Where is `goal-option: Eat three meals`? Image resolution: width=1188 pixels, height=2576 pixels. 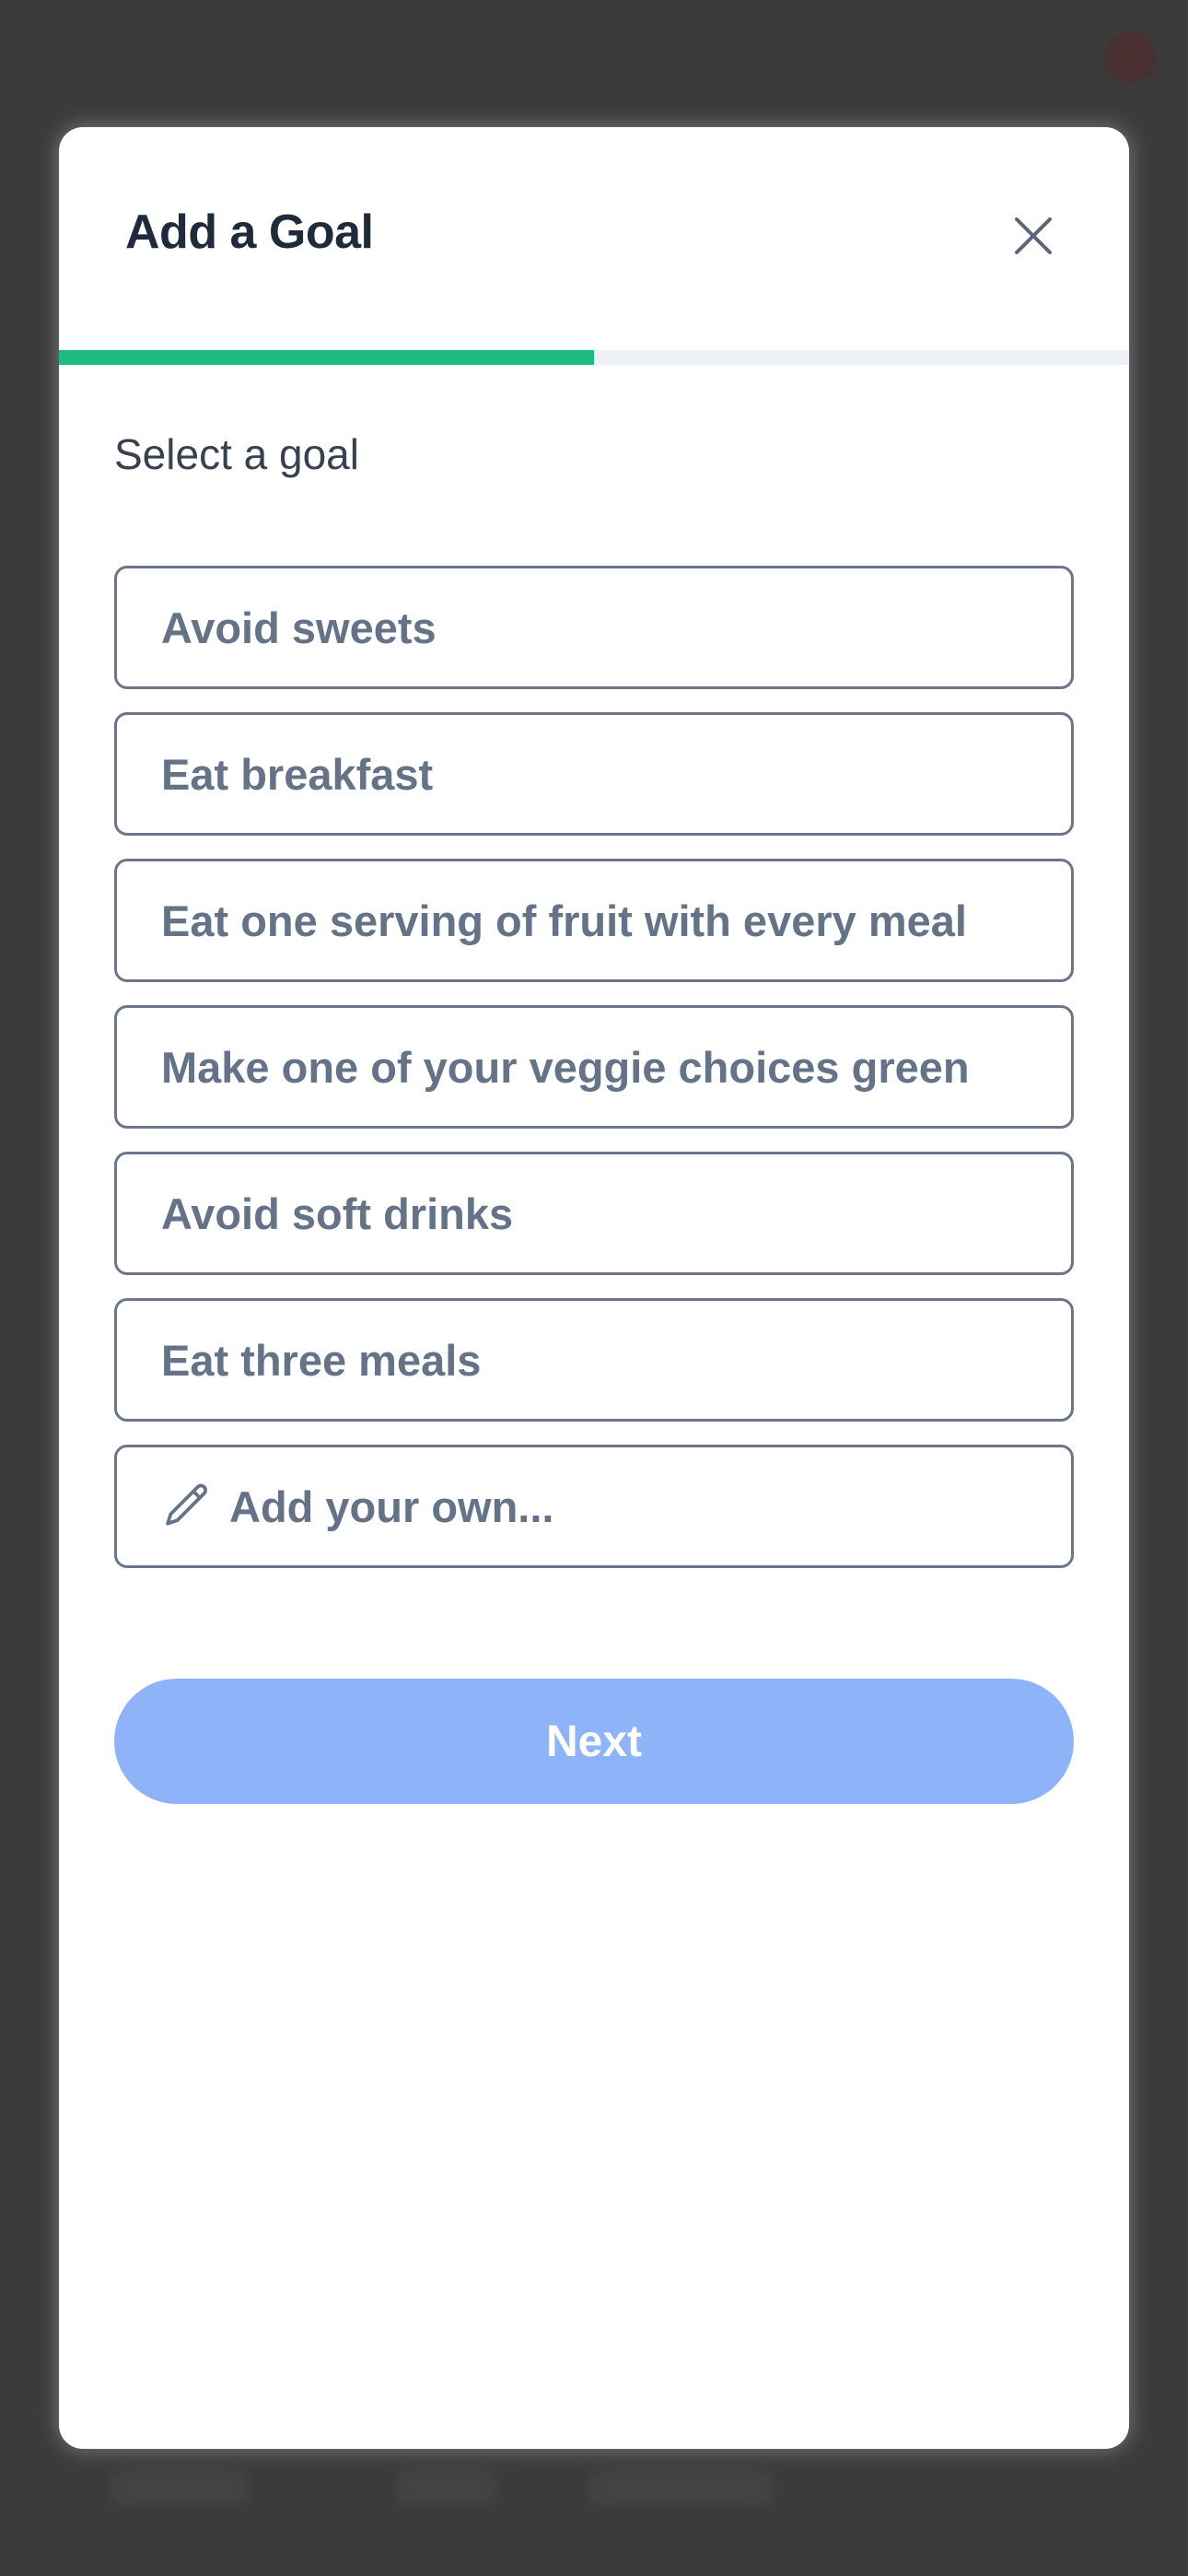 goal-option: Eat three meals is located at coordinates (594, 1360).